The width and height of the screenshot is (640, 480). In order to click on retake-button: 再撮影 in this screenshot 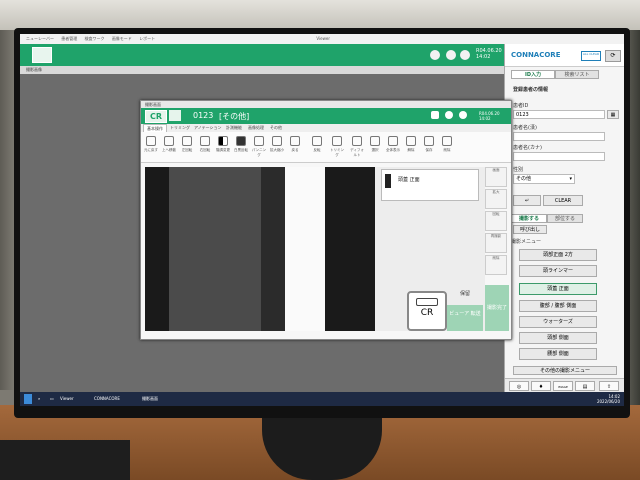, I will do `click(496, 243)`.